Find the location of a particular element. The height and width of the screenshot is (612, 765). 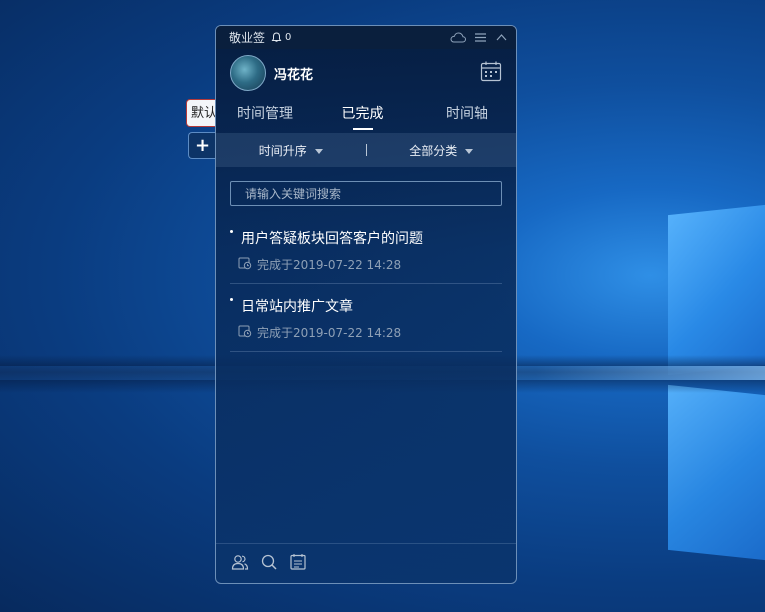

search-icon is located at coordinates (269, 564).